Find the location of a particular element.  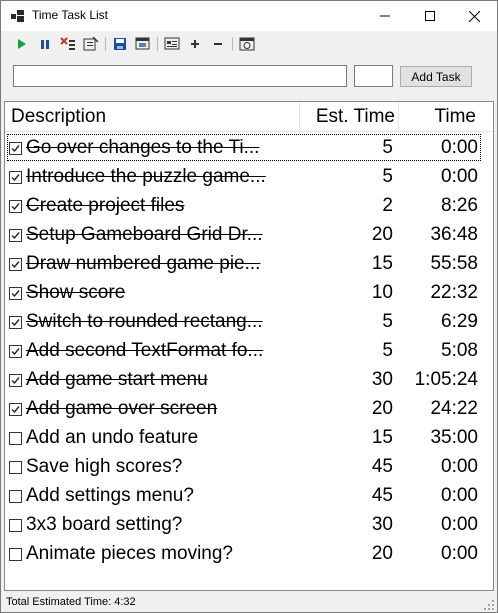

save-button is located at coordinates (120, 44).